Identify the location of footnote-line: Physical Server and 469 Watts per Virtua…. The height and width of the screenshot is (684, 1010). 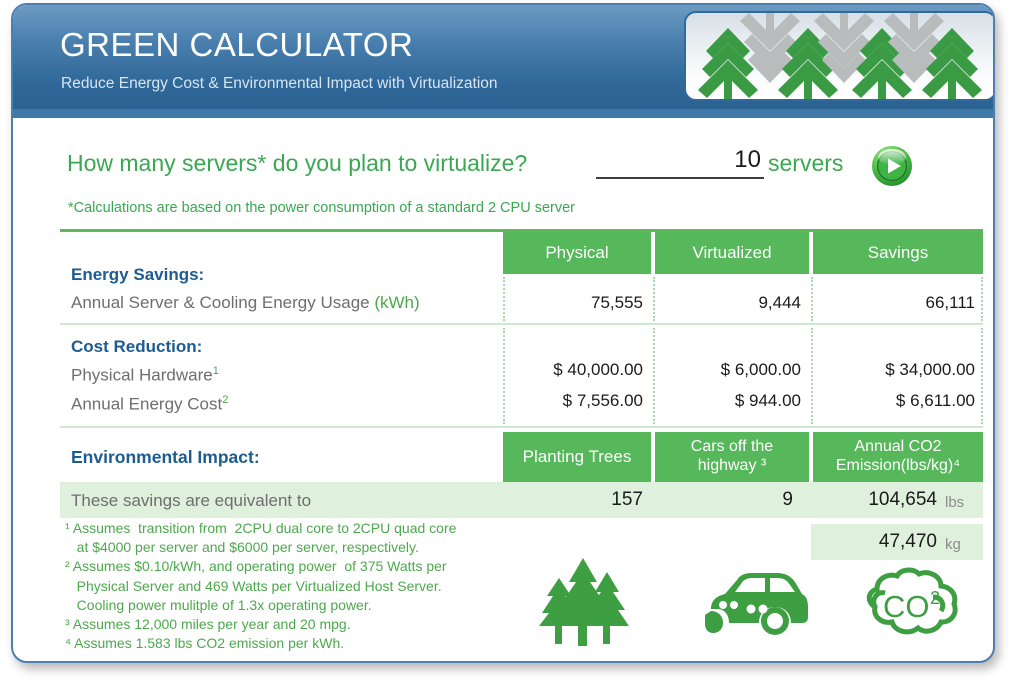
(253, 585).